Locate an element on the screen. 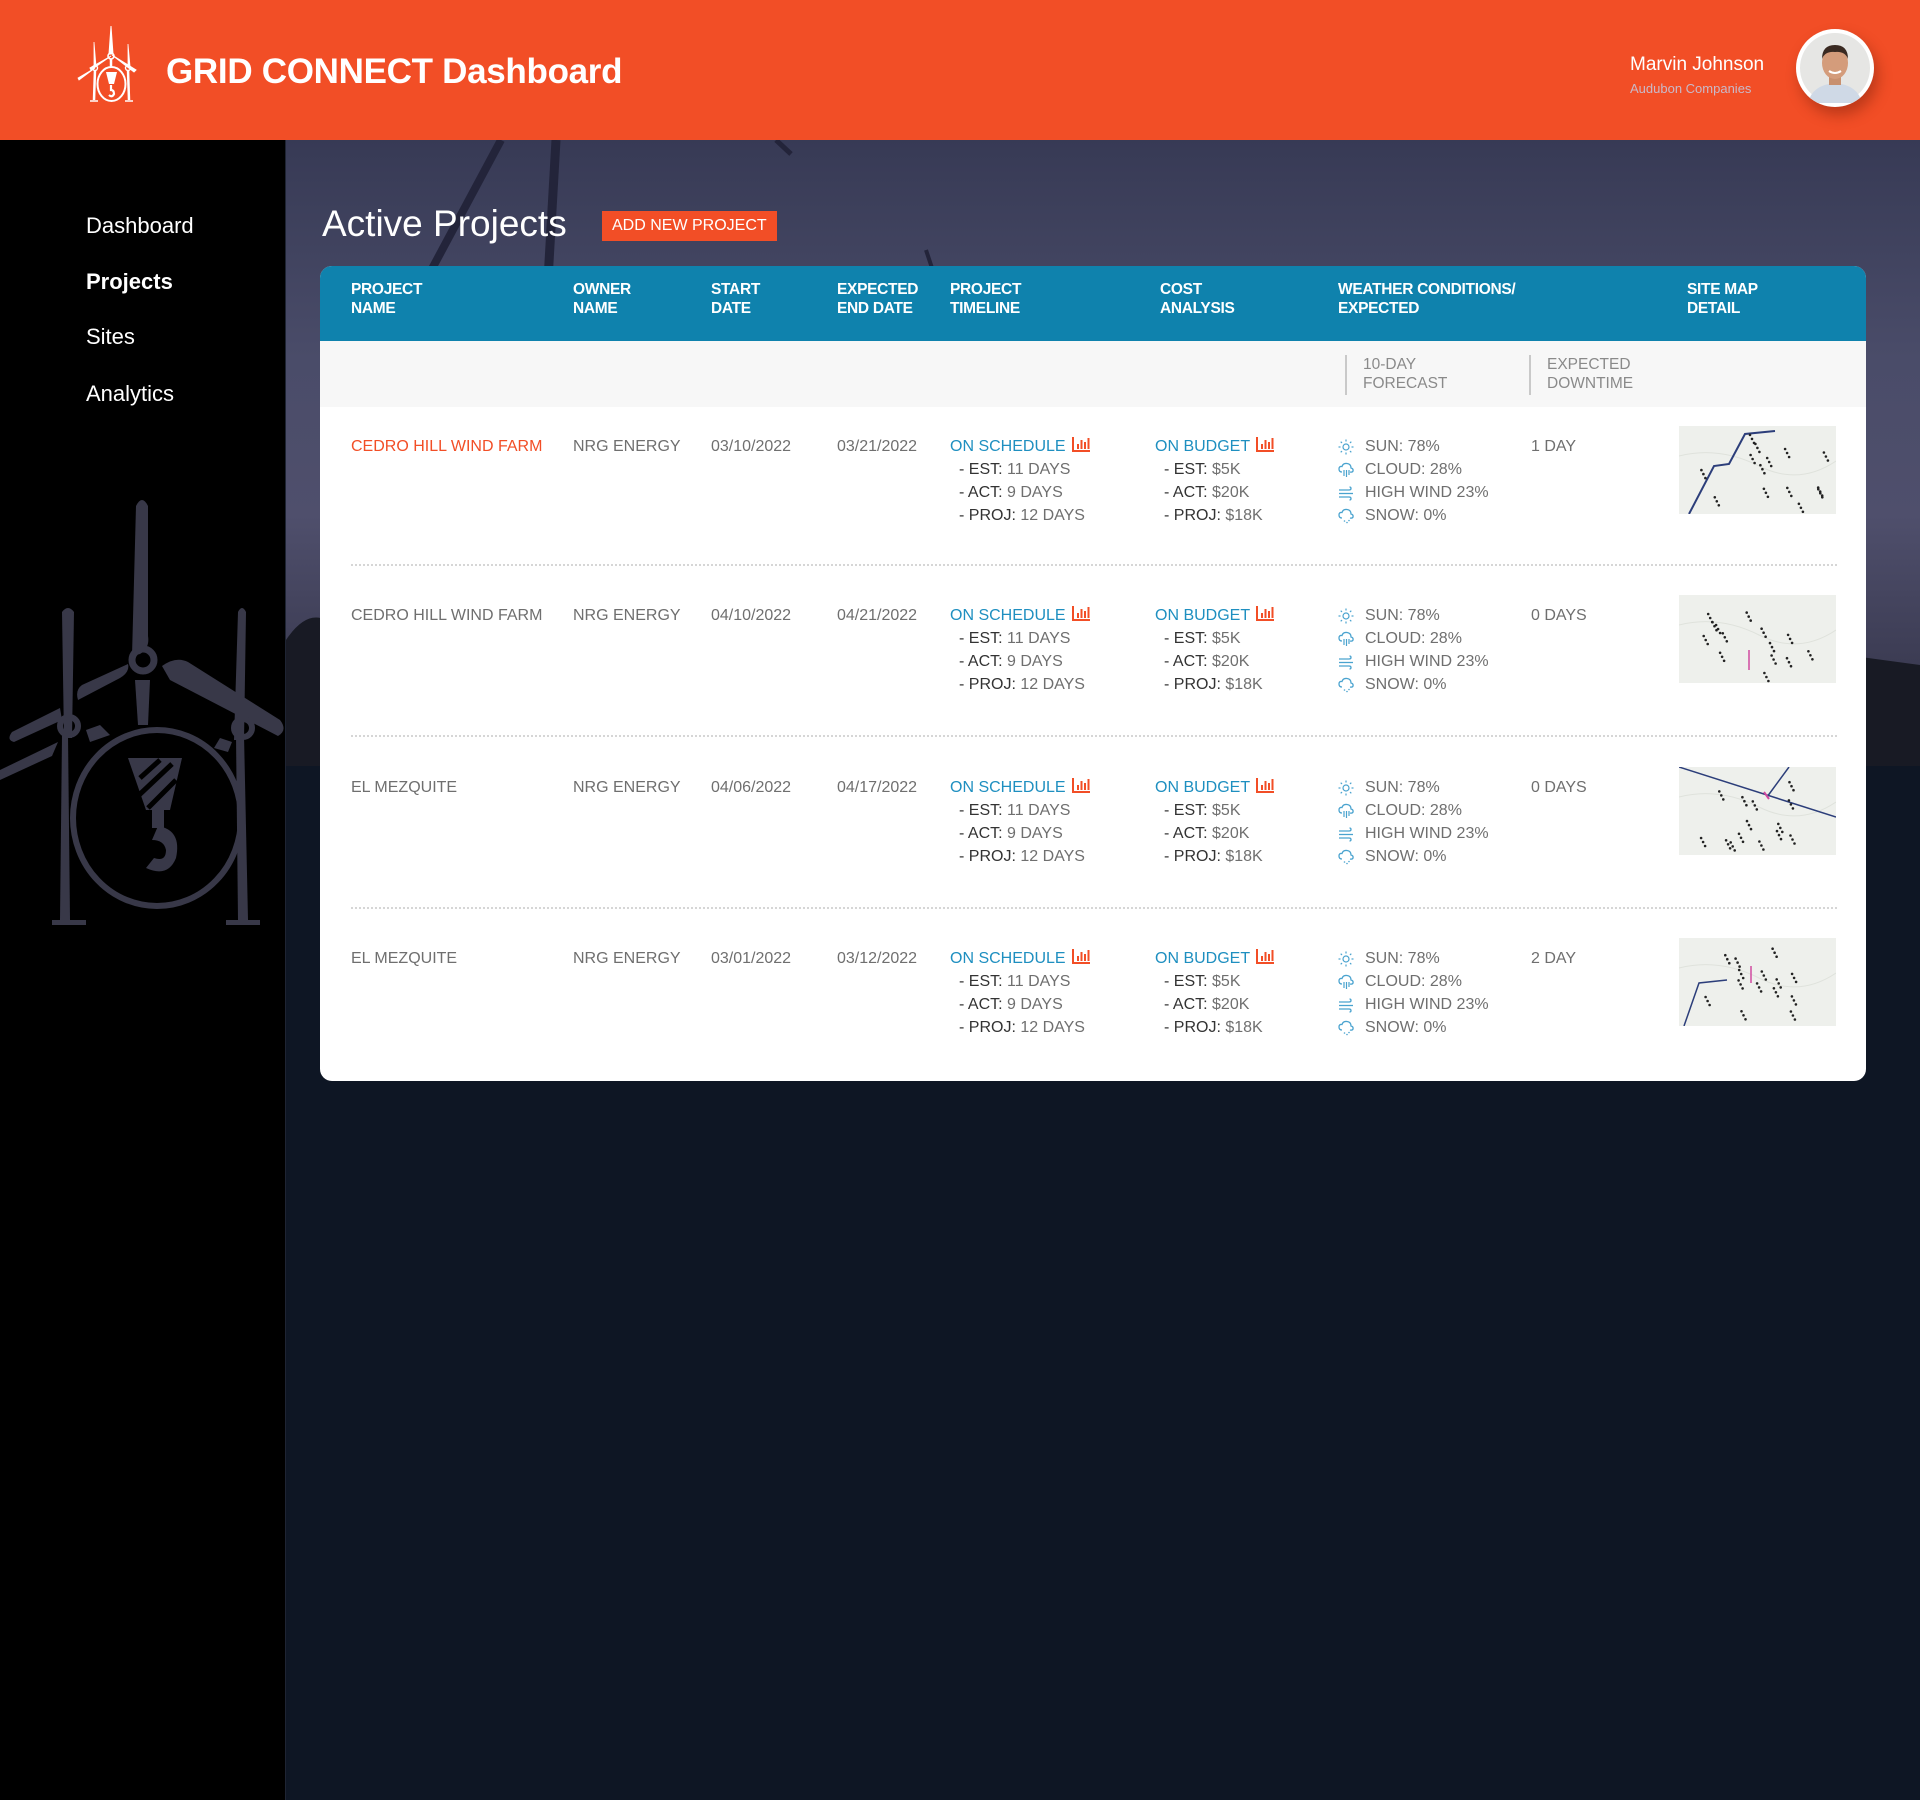 Image resolution: width=1920 pixels, height=1800 pixels. column-header-owner-name: OWNER NAME is located at coordinates (602, 299).